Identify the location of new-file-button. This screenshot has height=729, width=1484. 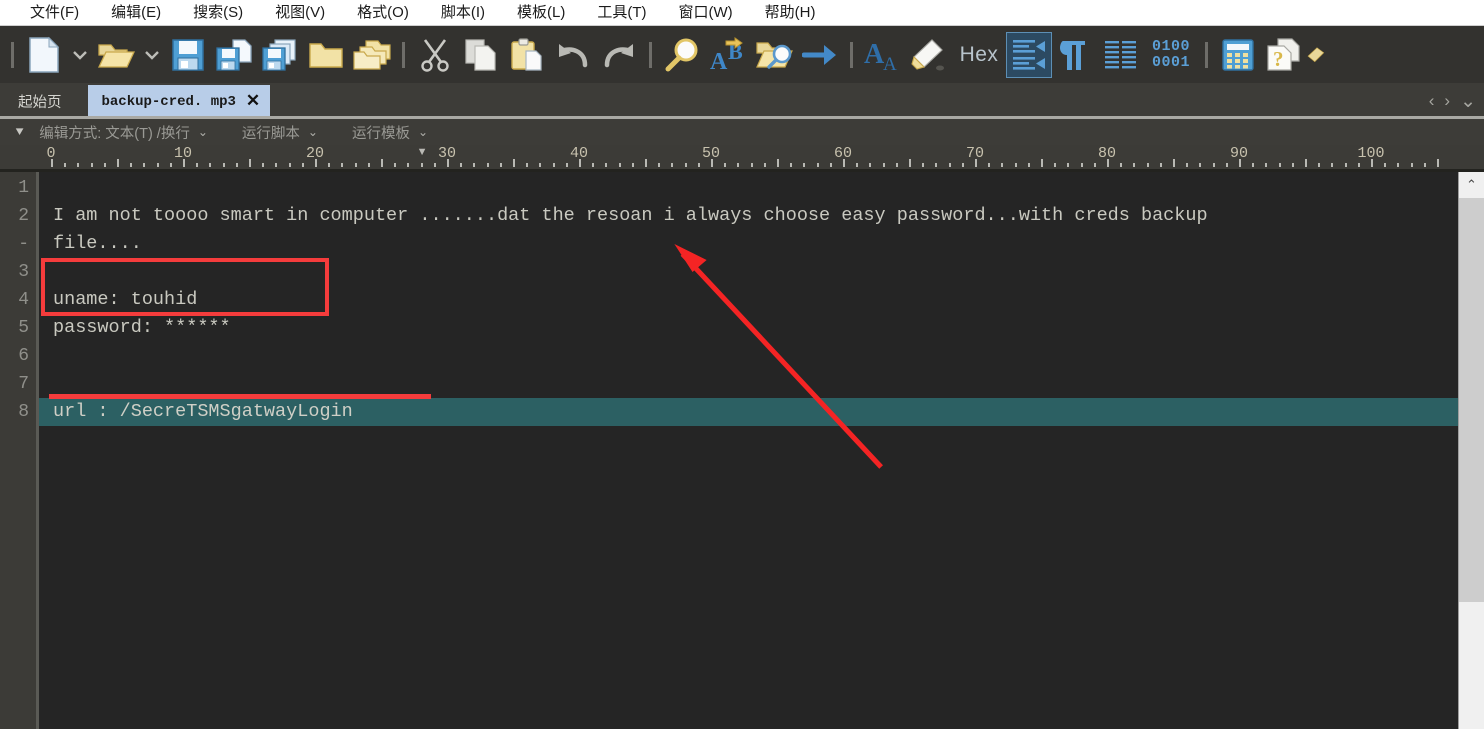
(44, 55).